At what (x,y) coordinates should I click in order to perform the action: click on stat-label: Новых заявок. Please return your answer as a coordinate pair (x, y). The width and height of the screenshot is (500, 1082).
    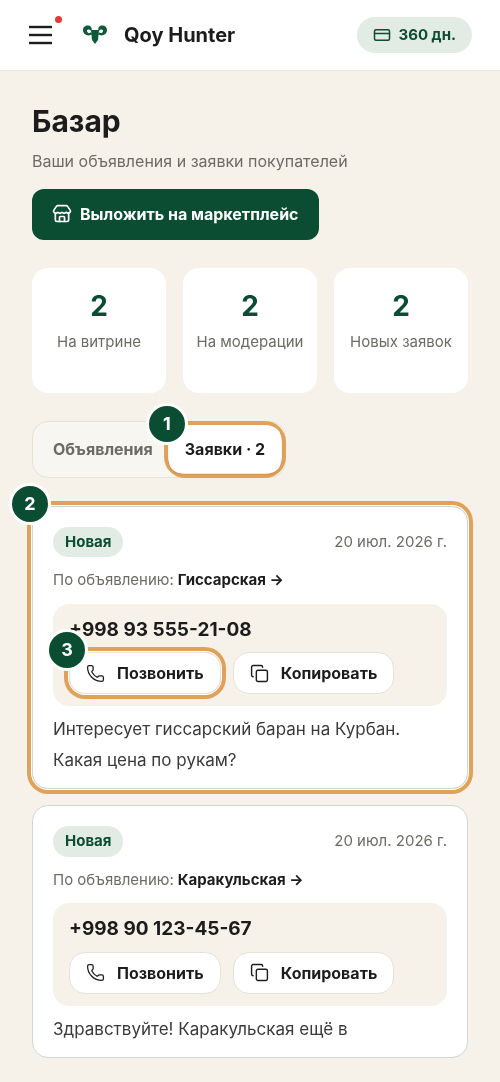
    Looking at the image, I should click on (401, 341).